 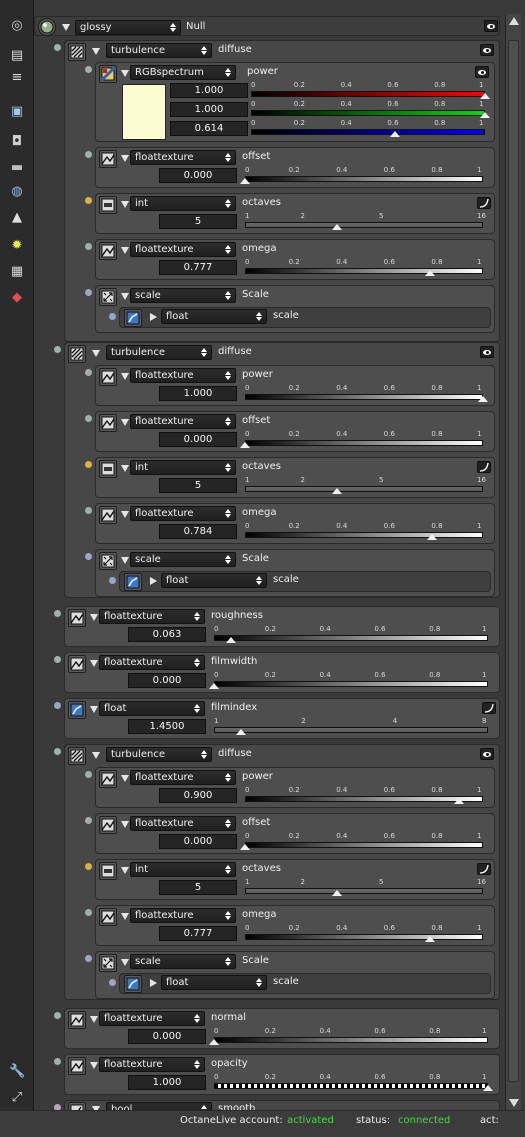 What do you see at coordinates (485, 96) in the screenshot?
I see `s1-power-red-marker` at bounding box center [485, 96].